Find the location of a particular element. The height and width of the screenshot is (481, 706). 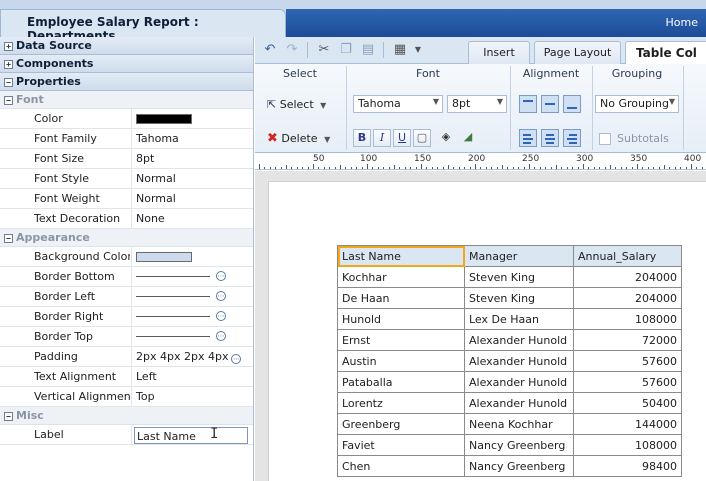

copy-icon: ❐ is located at coordinates (346, 50).